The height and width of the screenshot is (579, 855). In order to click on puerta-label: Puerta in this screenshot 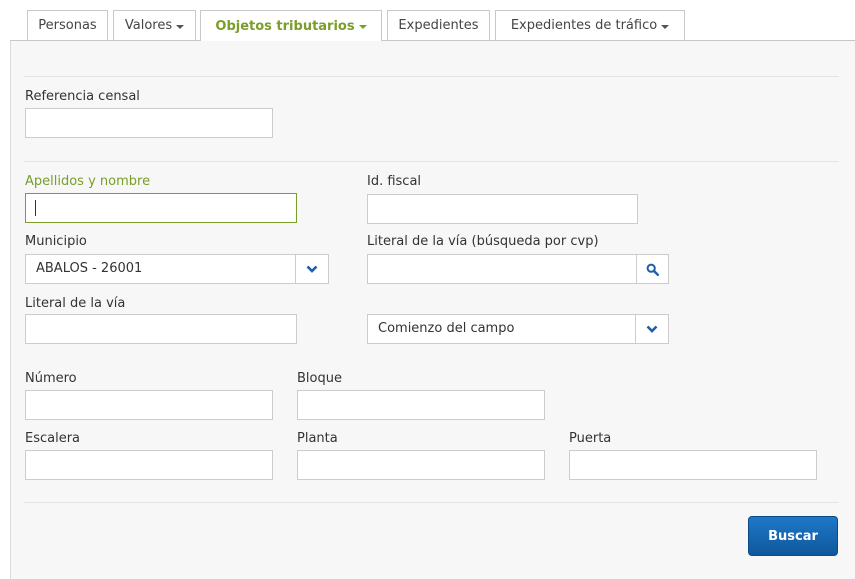, I will do `click(590, 438)`.